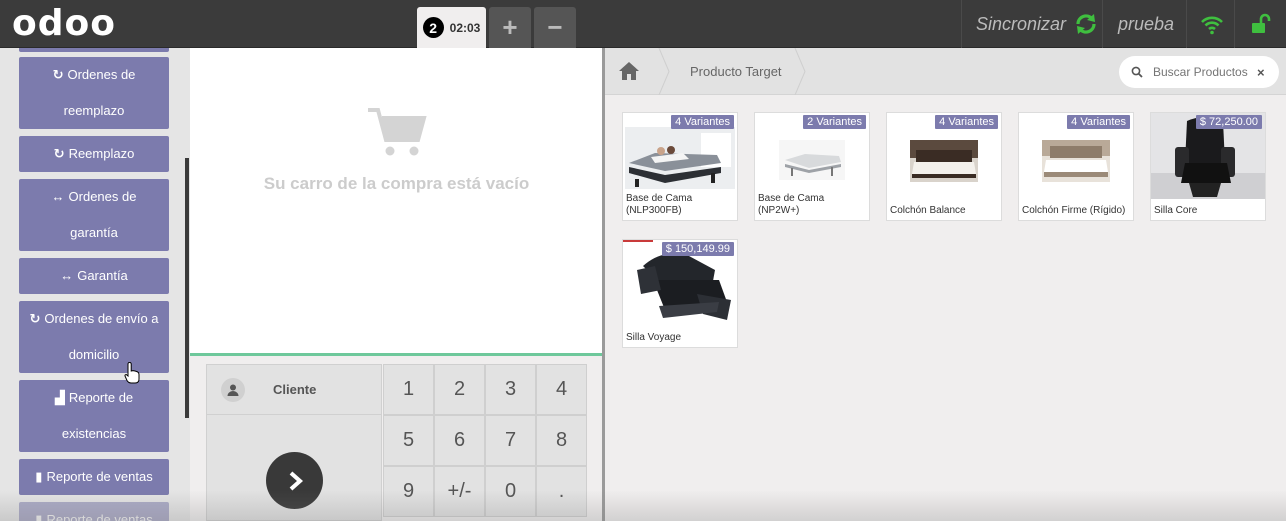 The image size is (1286, 521). Describe the element at coordinates (101, 318) in the screenshot. I see `sidebar-item-label: Ordenes de envío a` at that location.